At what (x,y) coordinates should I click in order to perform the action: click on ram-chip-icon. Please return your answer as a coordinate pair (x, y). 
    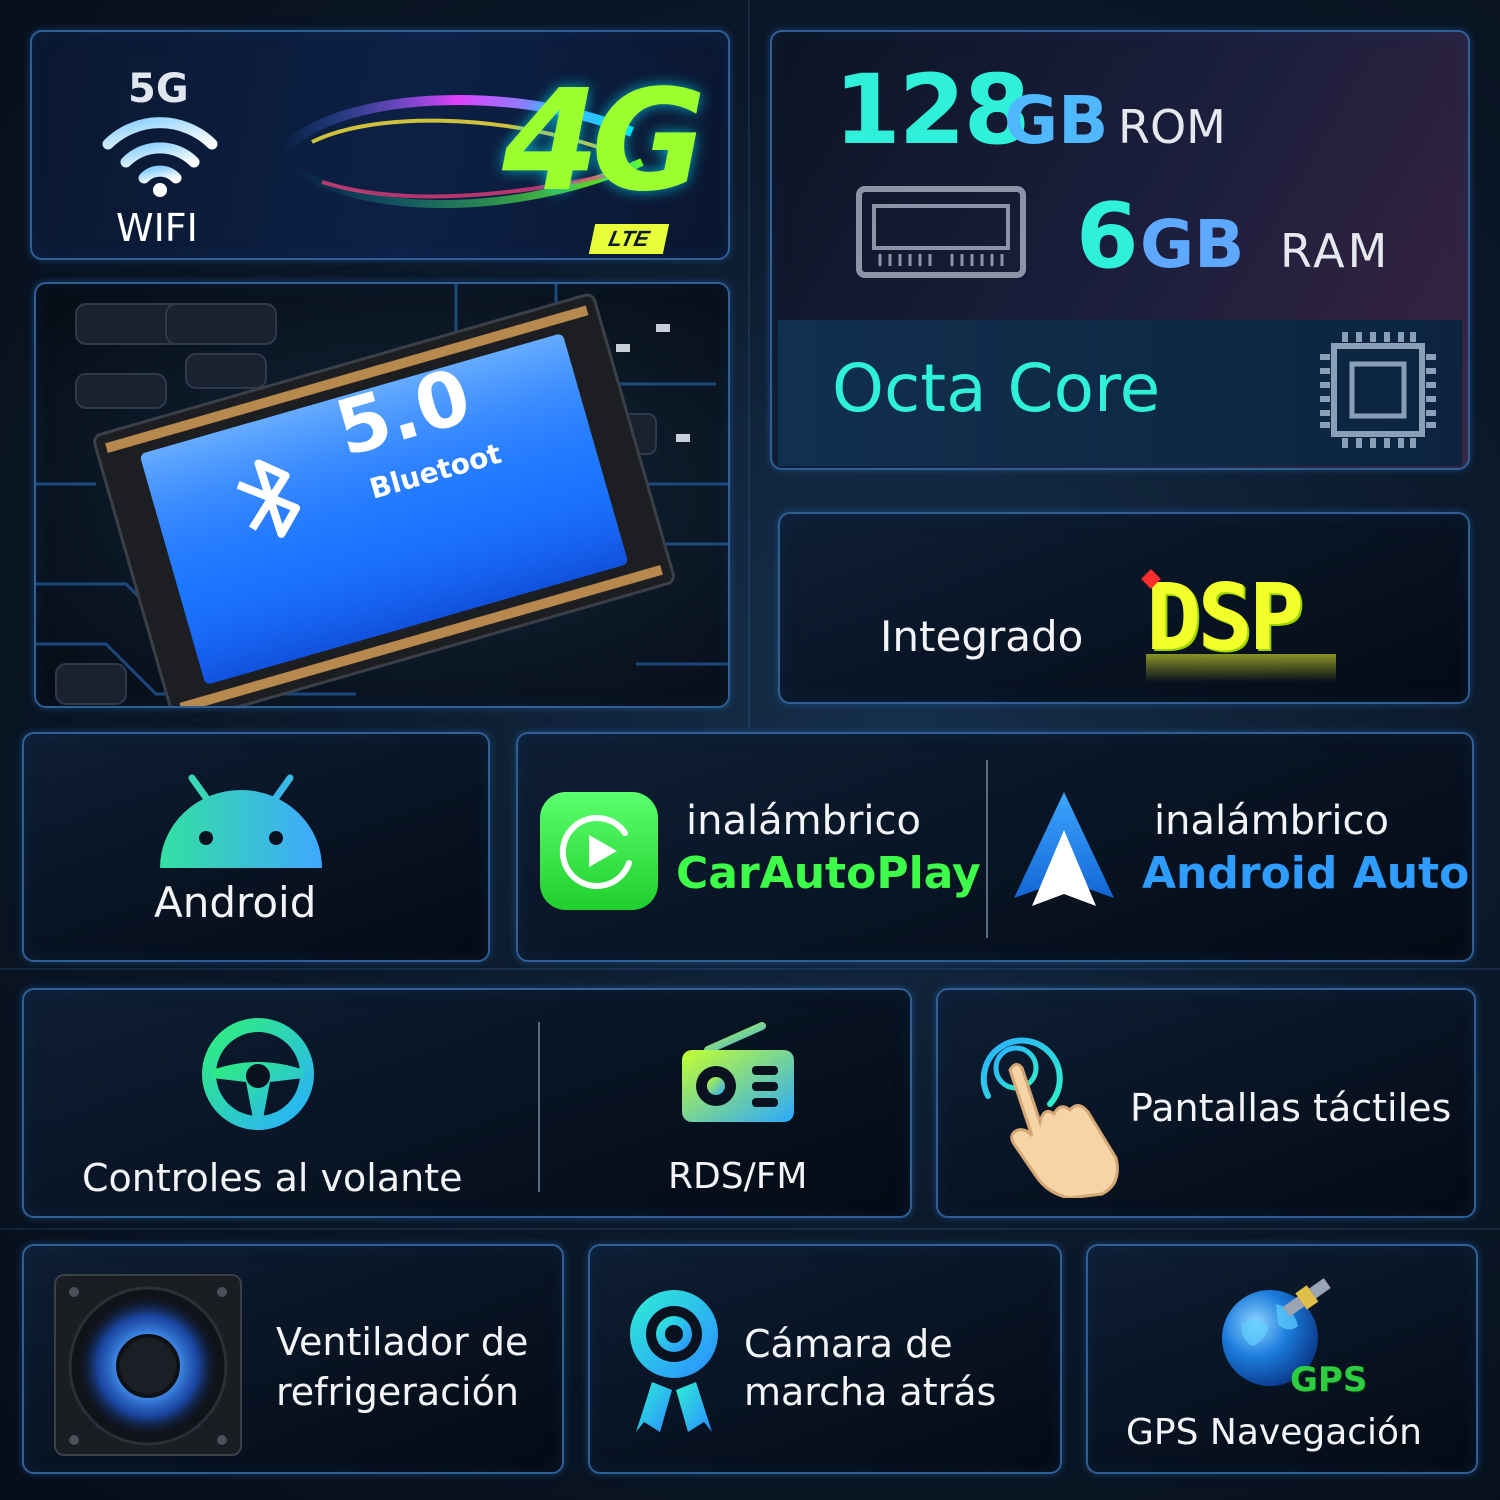
    Looking at the image, I should click on (941, 232).